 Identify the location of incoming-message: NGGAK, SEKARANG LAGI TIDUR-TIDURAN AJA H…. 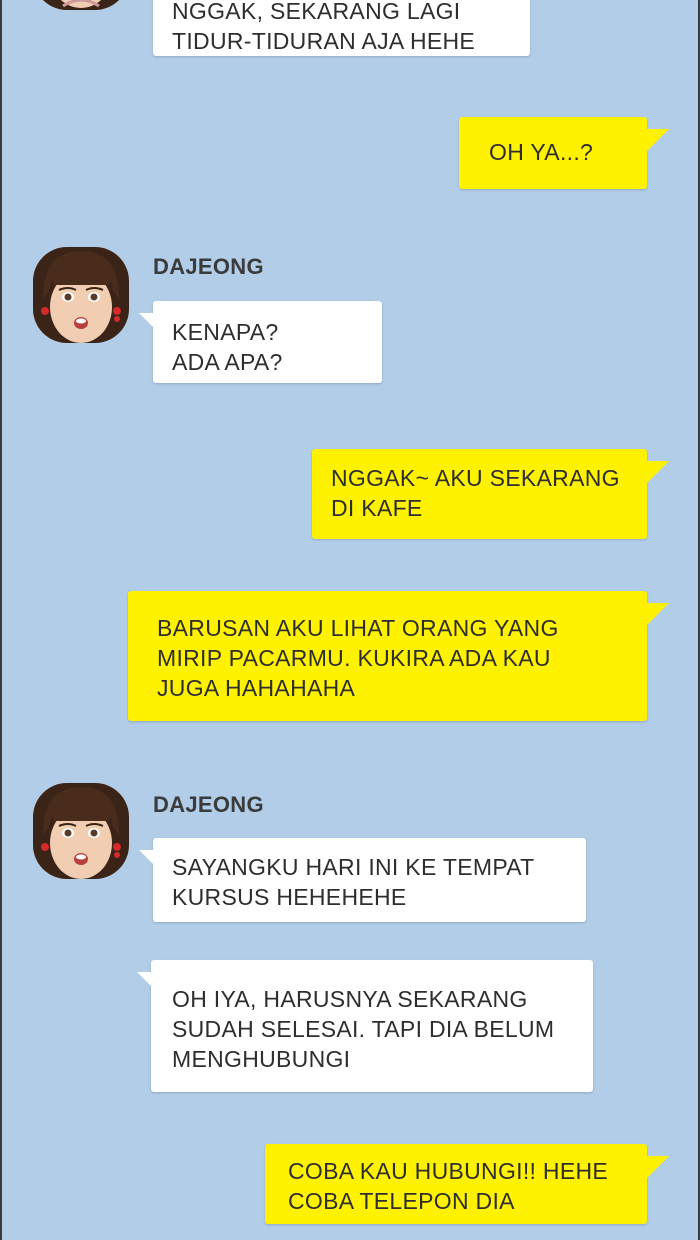
(341, 28).